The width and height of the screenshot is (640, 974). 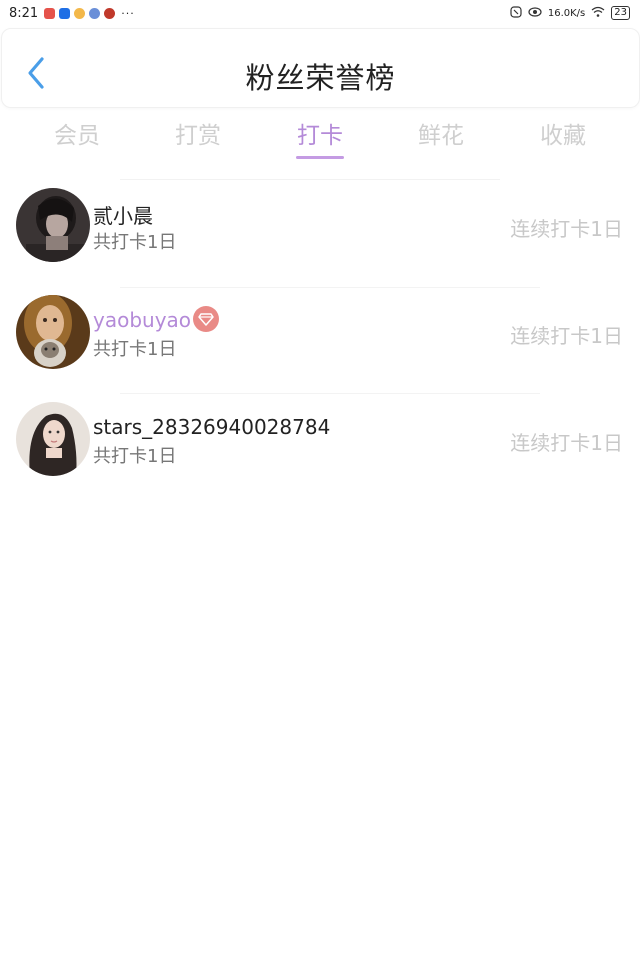 I want to click on eye-icon, so click(x=535, y=13).